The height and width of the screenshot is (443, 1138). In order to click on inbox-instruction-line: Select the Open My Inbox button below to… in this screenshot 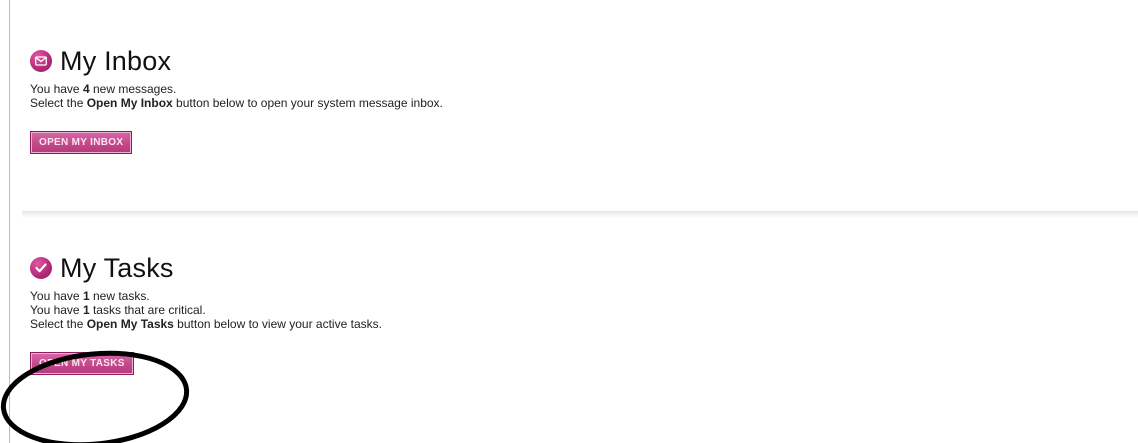, I will do `click(236, 103)`.